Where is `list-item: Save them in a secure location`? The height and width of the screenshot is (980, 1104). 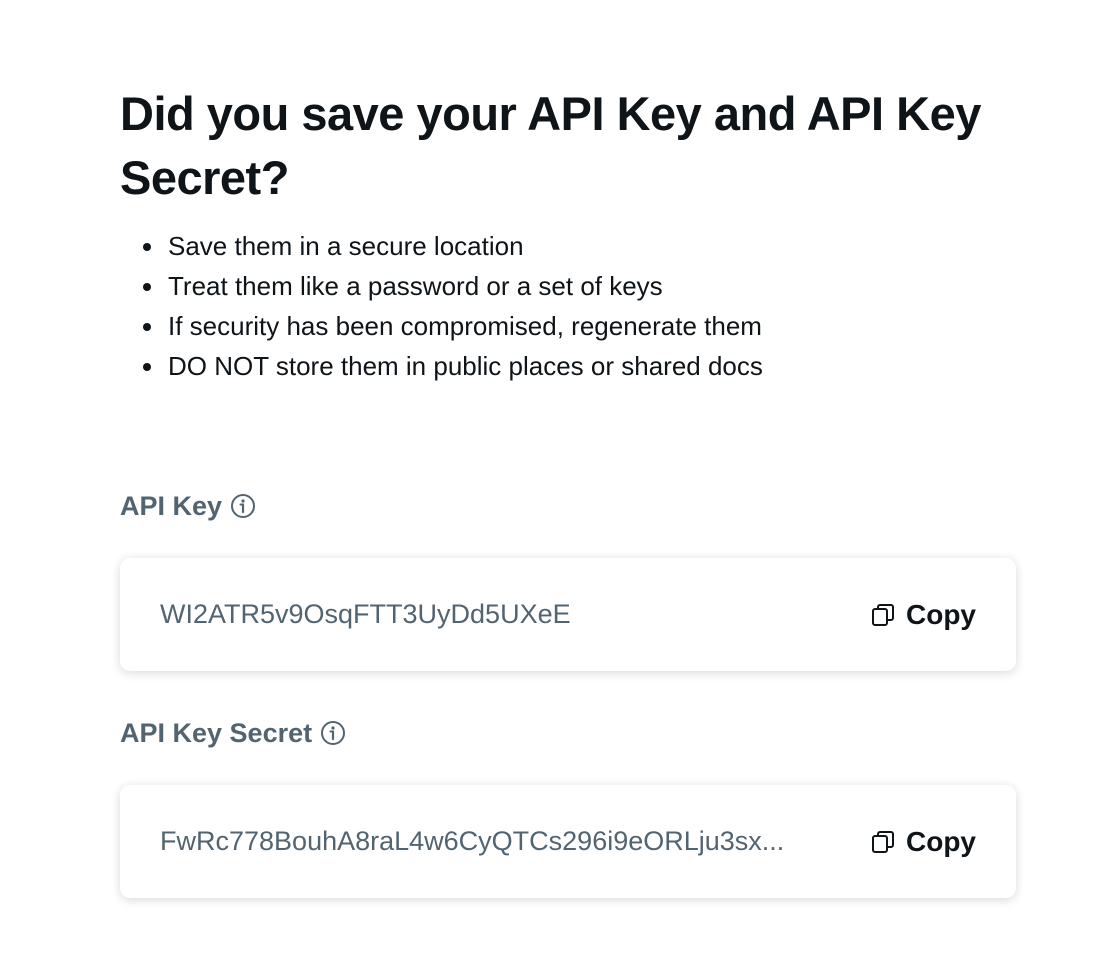 list-item: Save them in a secure location is located at coordinates (453, 246).